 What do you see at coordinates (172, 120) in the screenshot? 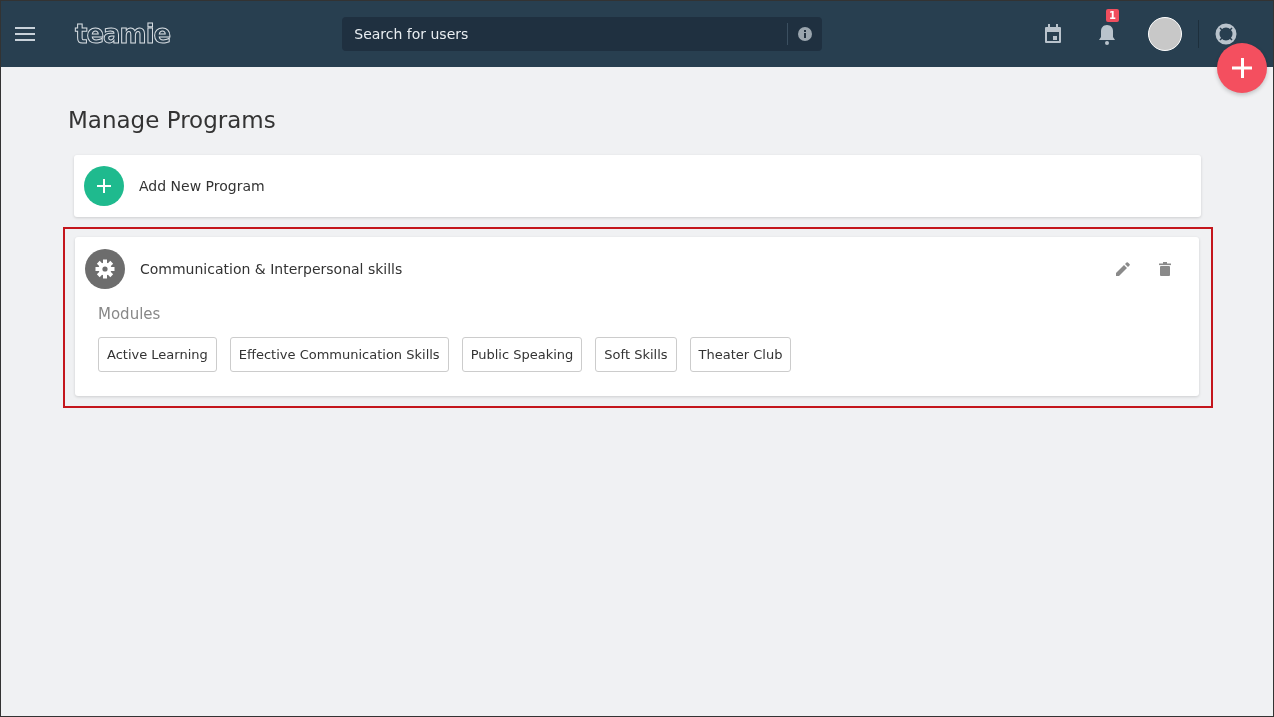
I see `page-title: Manage Programs` at bounding box center [172, 120].